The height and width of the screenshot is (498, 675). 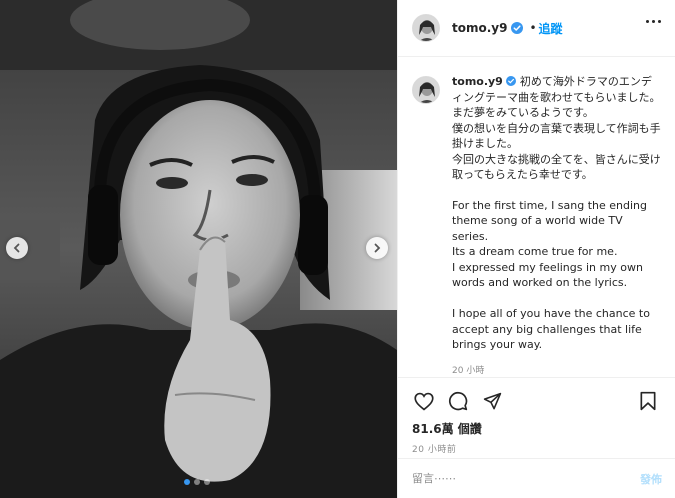 I want to click on comment-input, so click(x=526, y=478).